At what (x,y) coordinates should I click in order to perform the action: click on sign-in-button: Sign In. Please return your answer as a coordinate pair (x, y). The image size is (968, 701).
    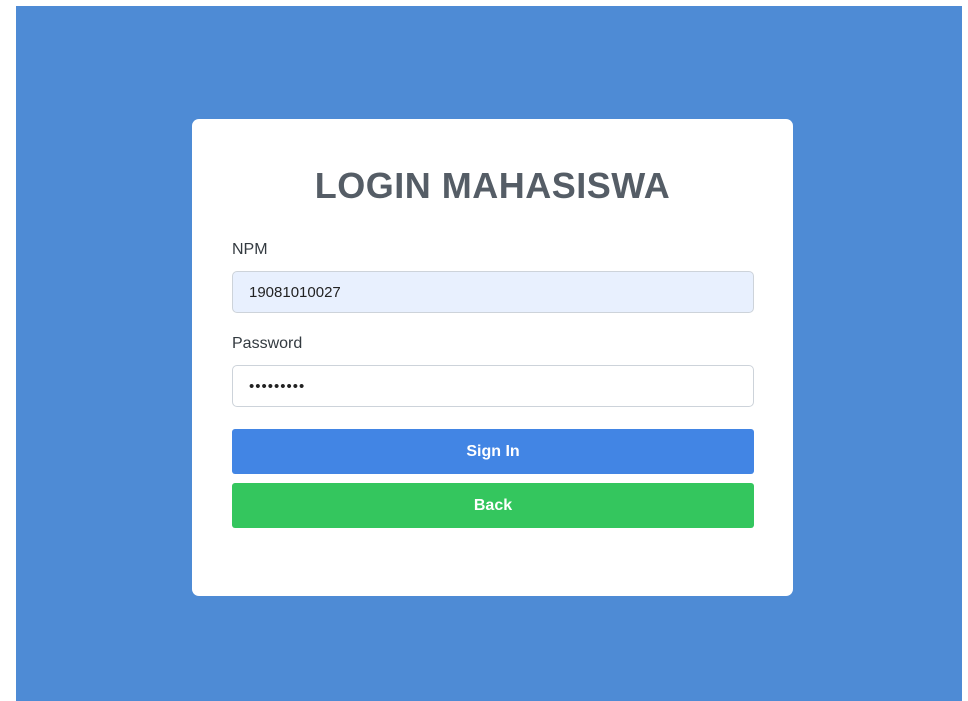
    Looking at the image, I should click on (493, 451).